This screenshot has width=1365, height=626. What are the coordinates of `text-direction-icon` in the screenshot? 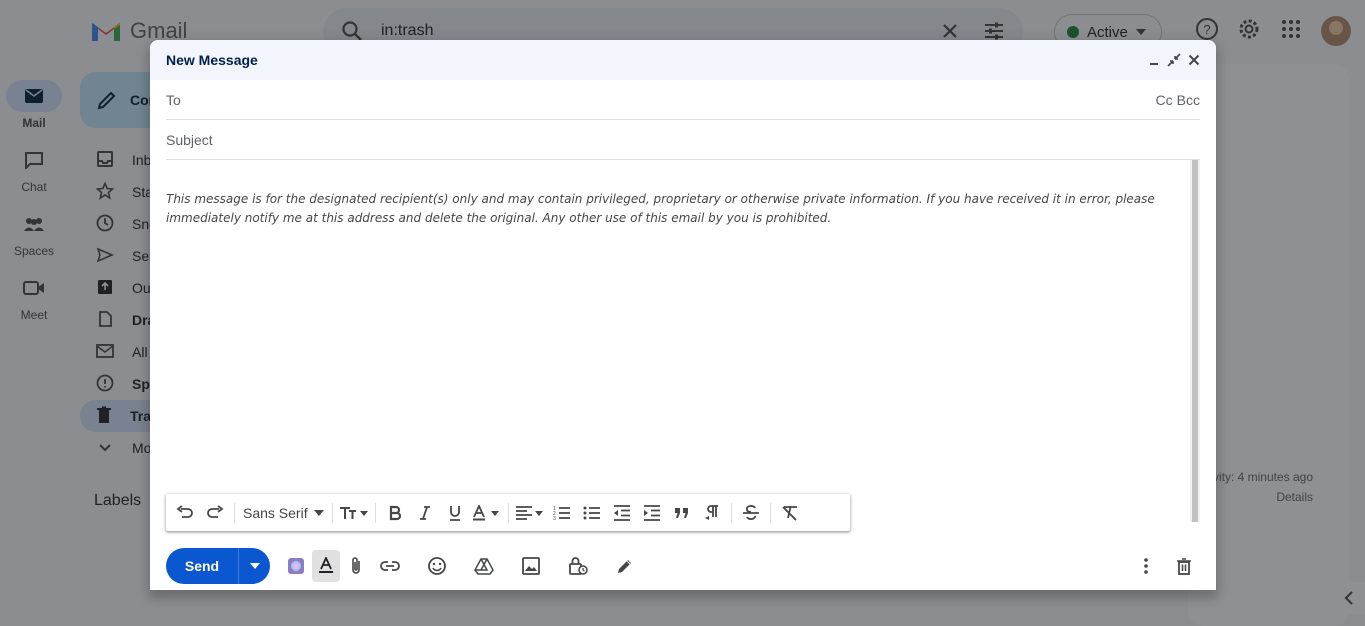 It's located at (712, 513).